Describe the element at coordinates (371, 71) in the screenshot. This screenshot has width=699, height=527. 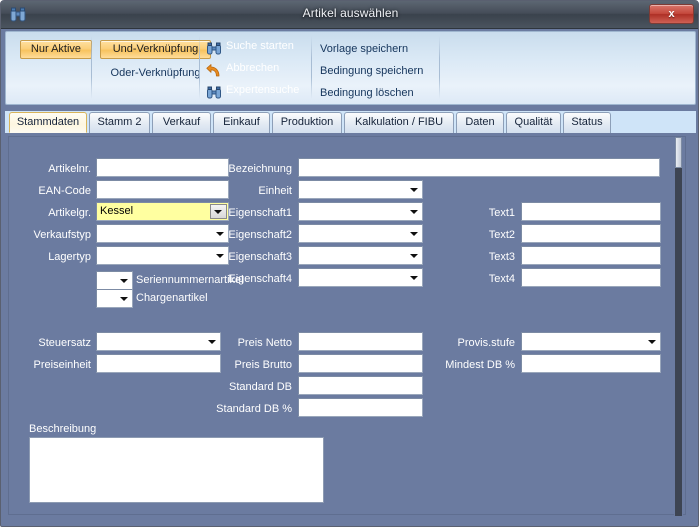
I see `command-bedingung-speichern: Bedingung speichern` at that location.